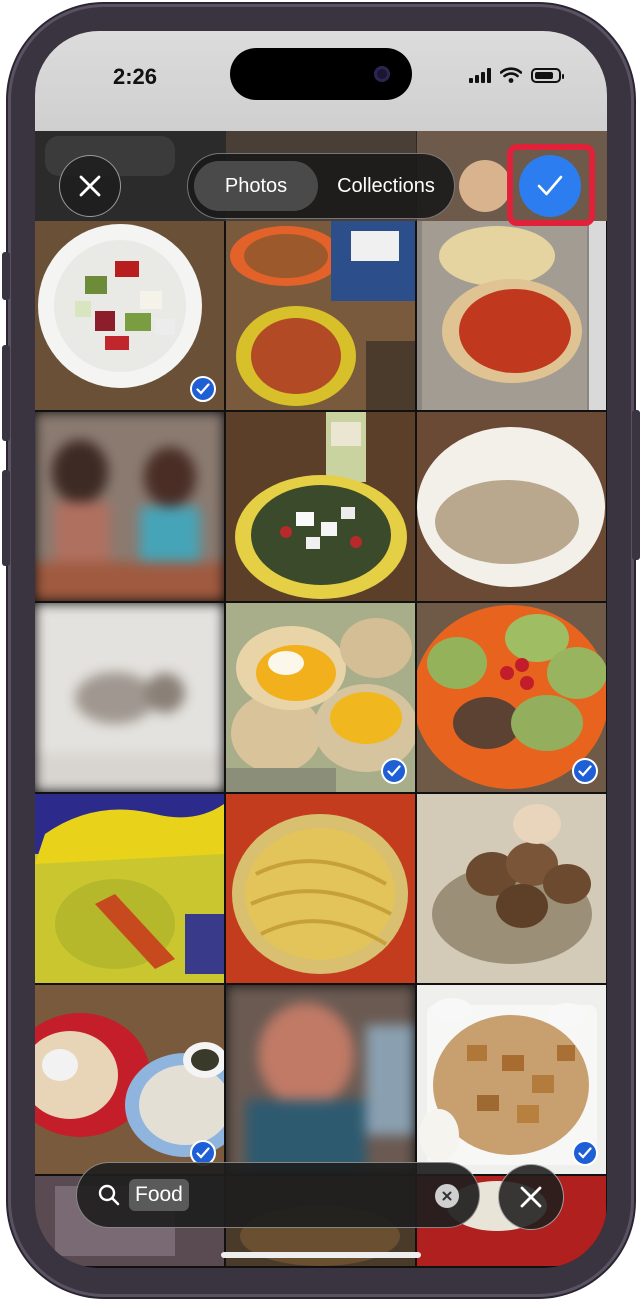 The image size is (642, 1301). What do you see at coordinates (6, 276) in the screenshot?
I see `action-button` at bounding box center [6, 276].